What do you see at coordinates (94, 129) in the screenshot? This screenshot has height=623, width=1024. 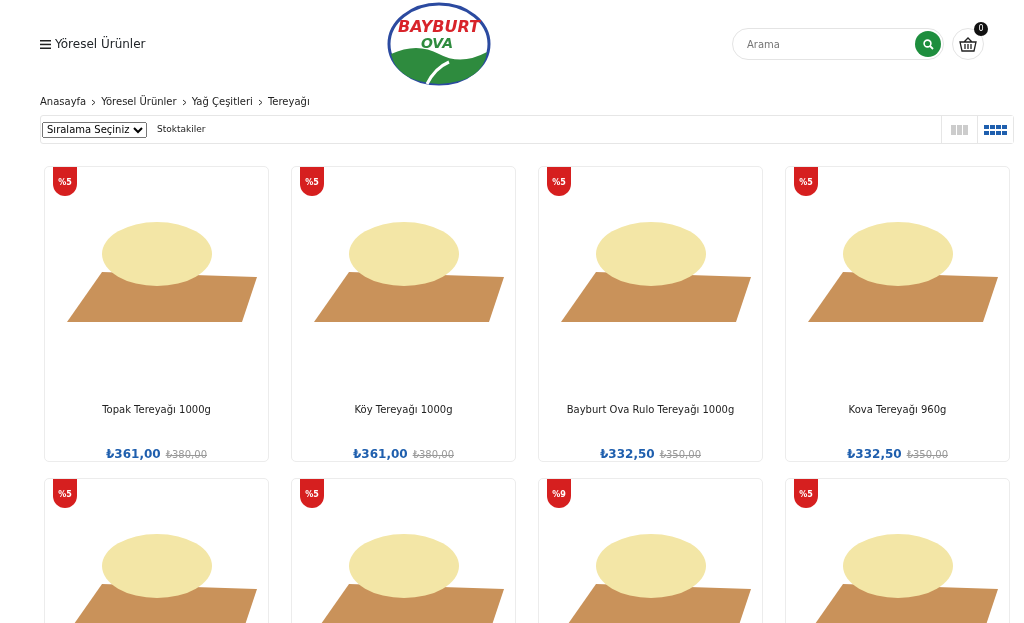 I see `sort-select: Sıralama Seçiniz` at bounding box center [94, 129].